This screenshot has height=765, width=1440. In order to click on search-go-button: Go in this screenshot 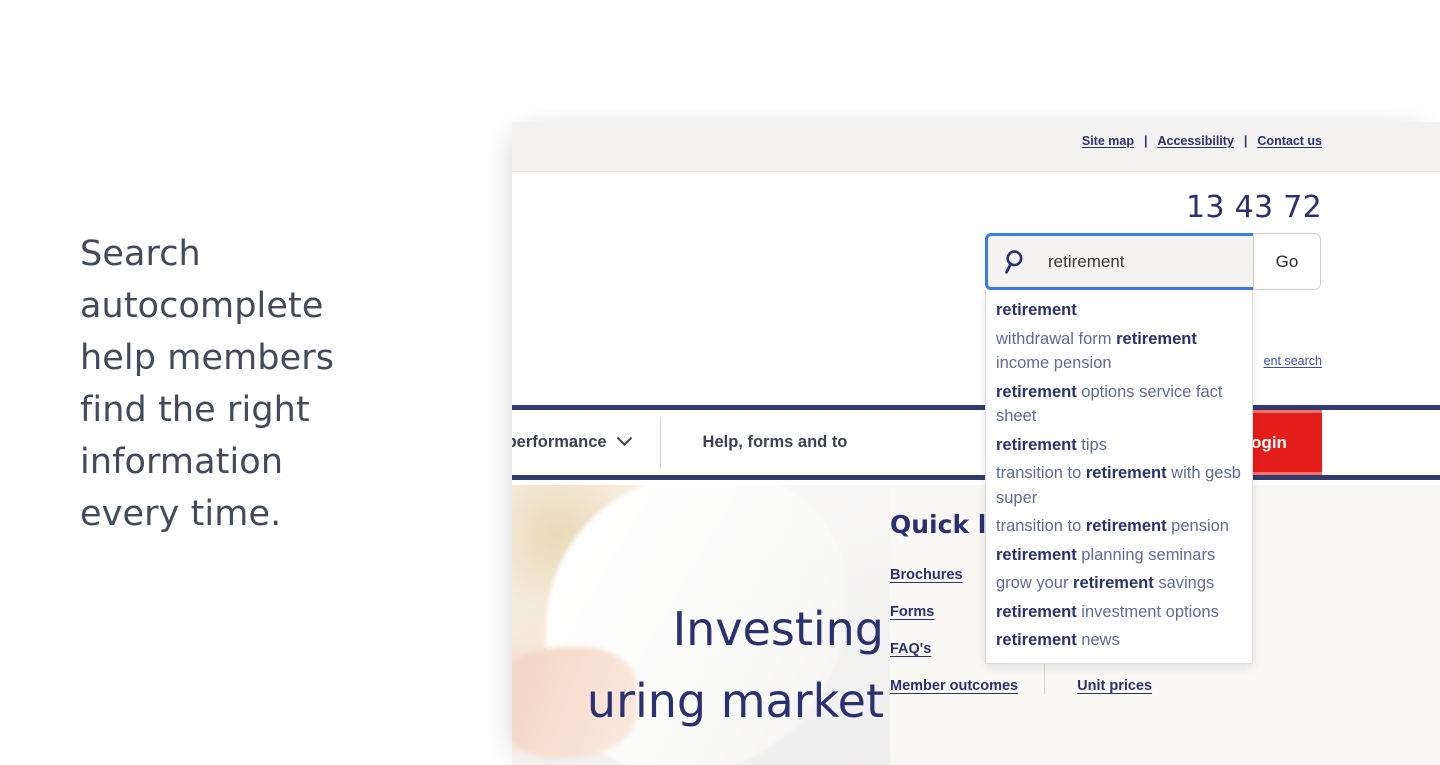, I will do `click(1287, 261)`.